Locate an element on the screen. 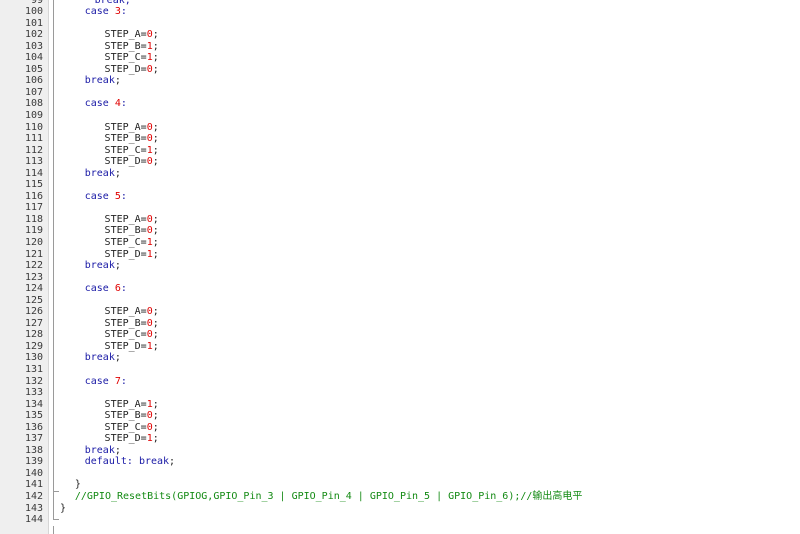 The height and width of the screenshot is (534, 800). code-line: 102 STEP_A=0; is located at coordinates (400, 35).